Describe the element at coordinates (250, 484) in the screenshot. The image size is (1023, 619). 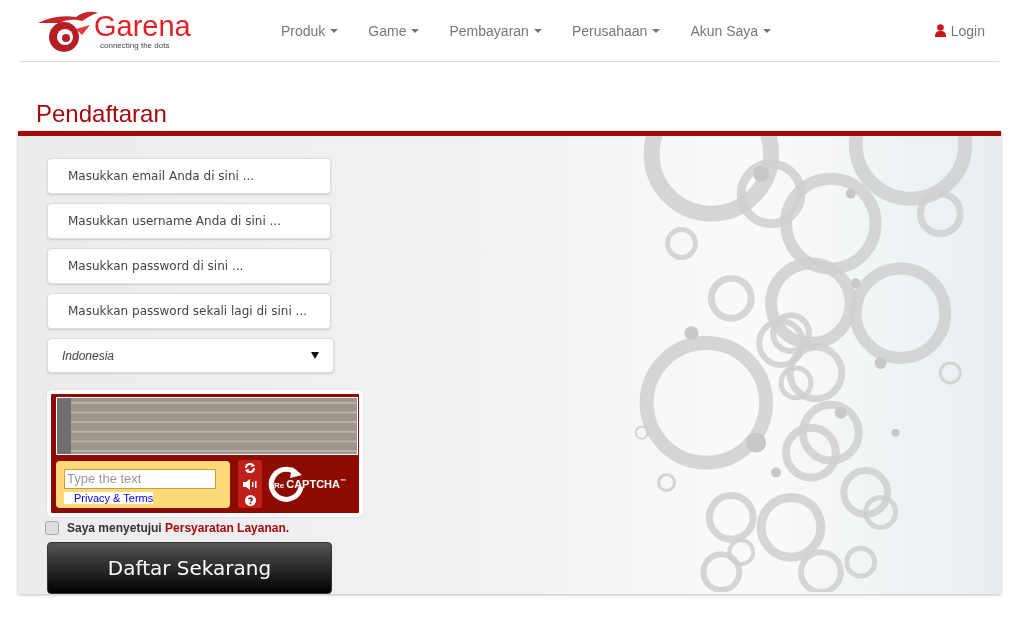
I see `speaker-icon` at that location.